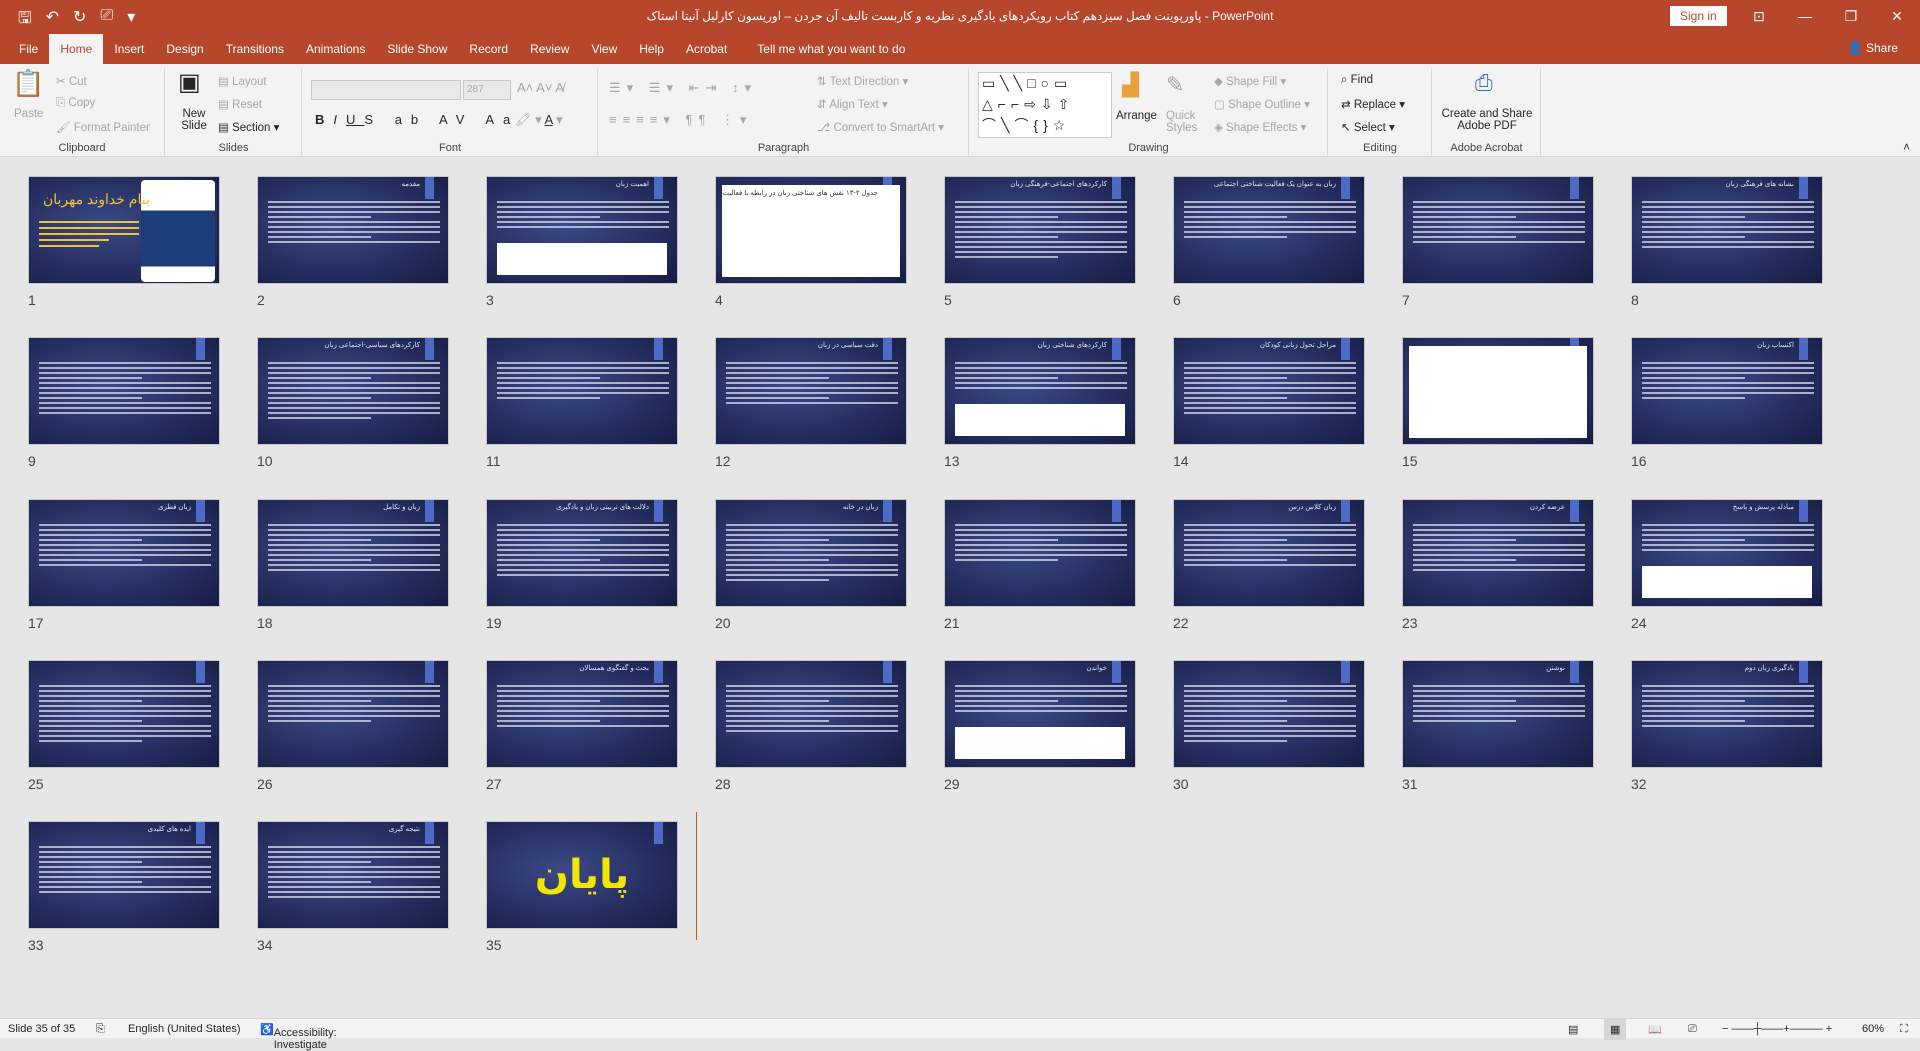 This screenshot has width=1920, height=1051. I want to click on slide-thumbnail-17: زبان فطری, so click(124, 553).